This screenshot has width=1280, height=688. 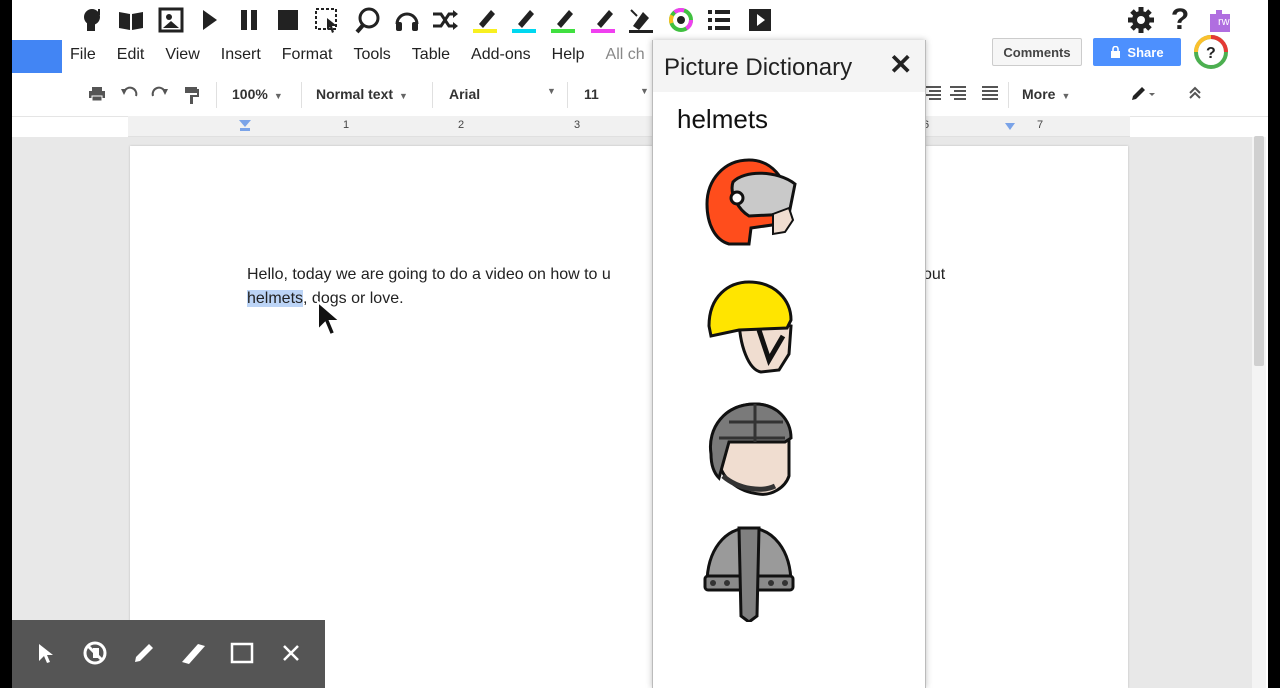 I want to click on ruler-mark: 7, so click(x=1040, y=125).